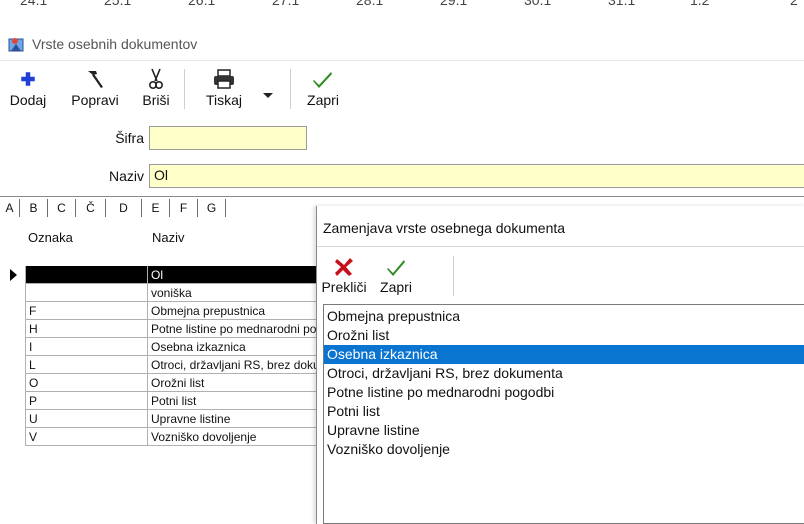  I want to click on code-field, so click(228, 138).